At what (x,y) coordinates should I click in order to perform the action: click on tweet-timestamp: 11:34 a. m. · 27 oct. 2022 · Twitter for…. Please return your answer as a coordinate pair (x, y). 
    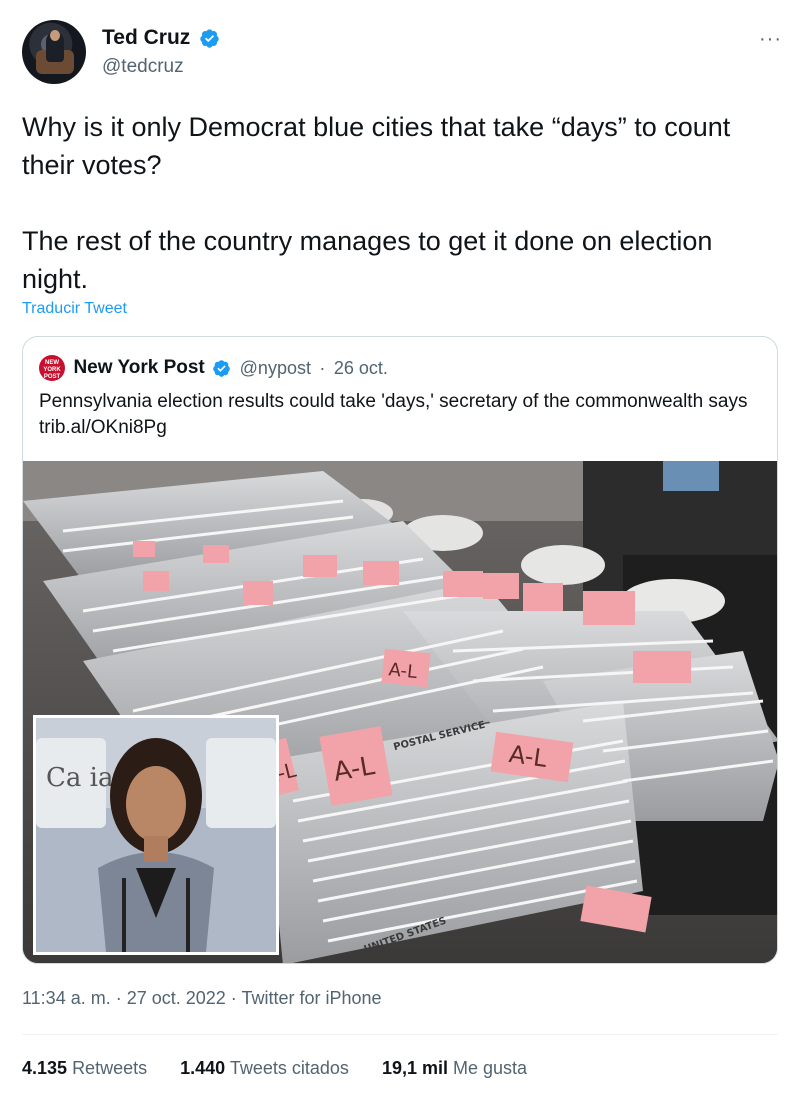
    Looking at the image, I should click on (202, 998).